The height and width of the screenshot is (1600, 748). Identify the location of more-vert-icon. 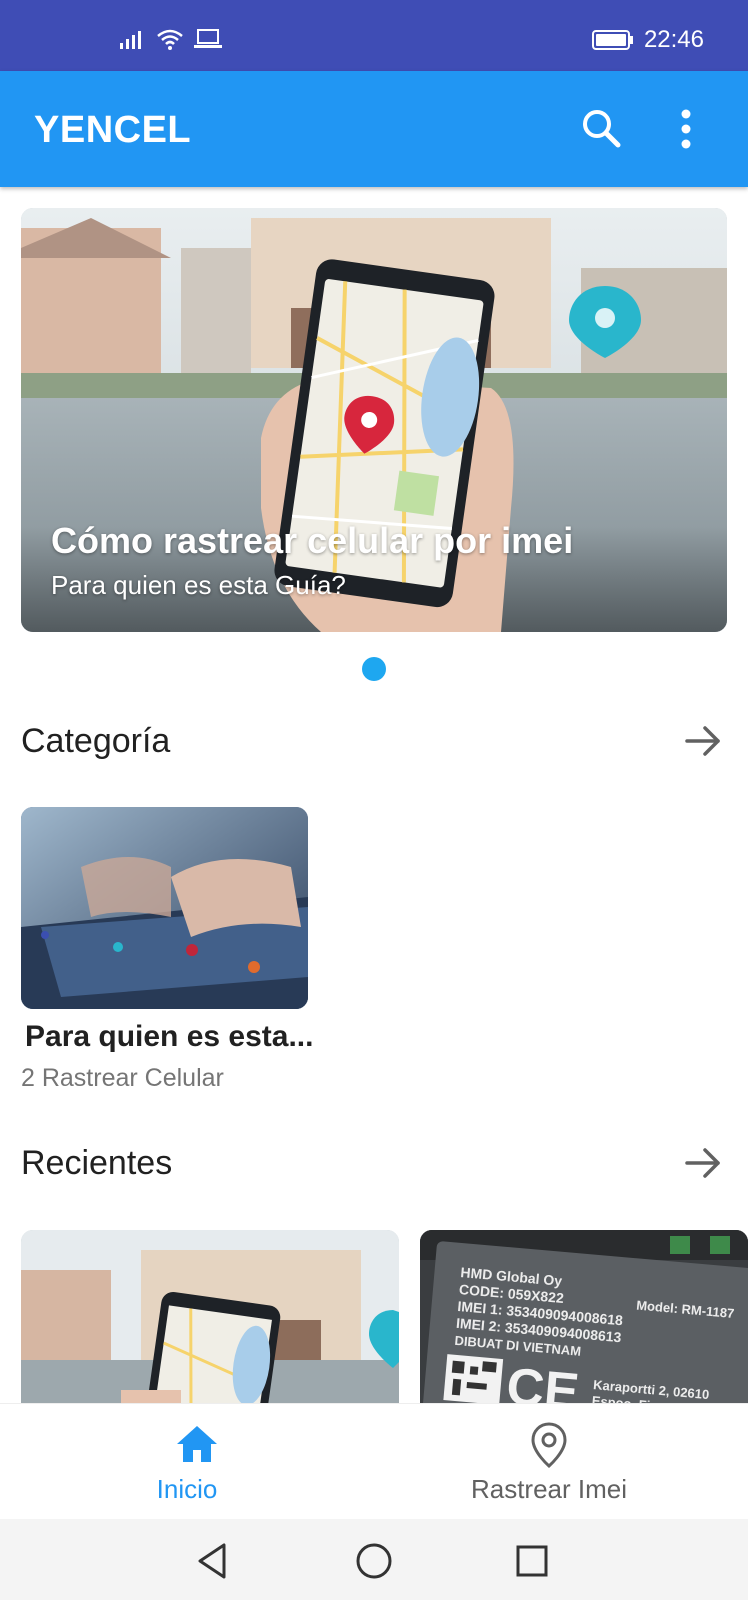
(686, 129).